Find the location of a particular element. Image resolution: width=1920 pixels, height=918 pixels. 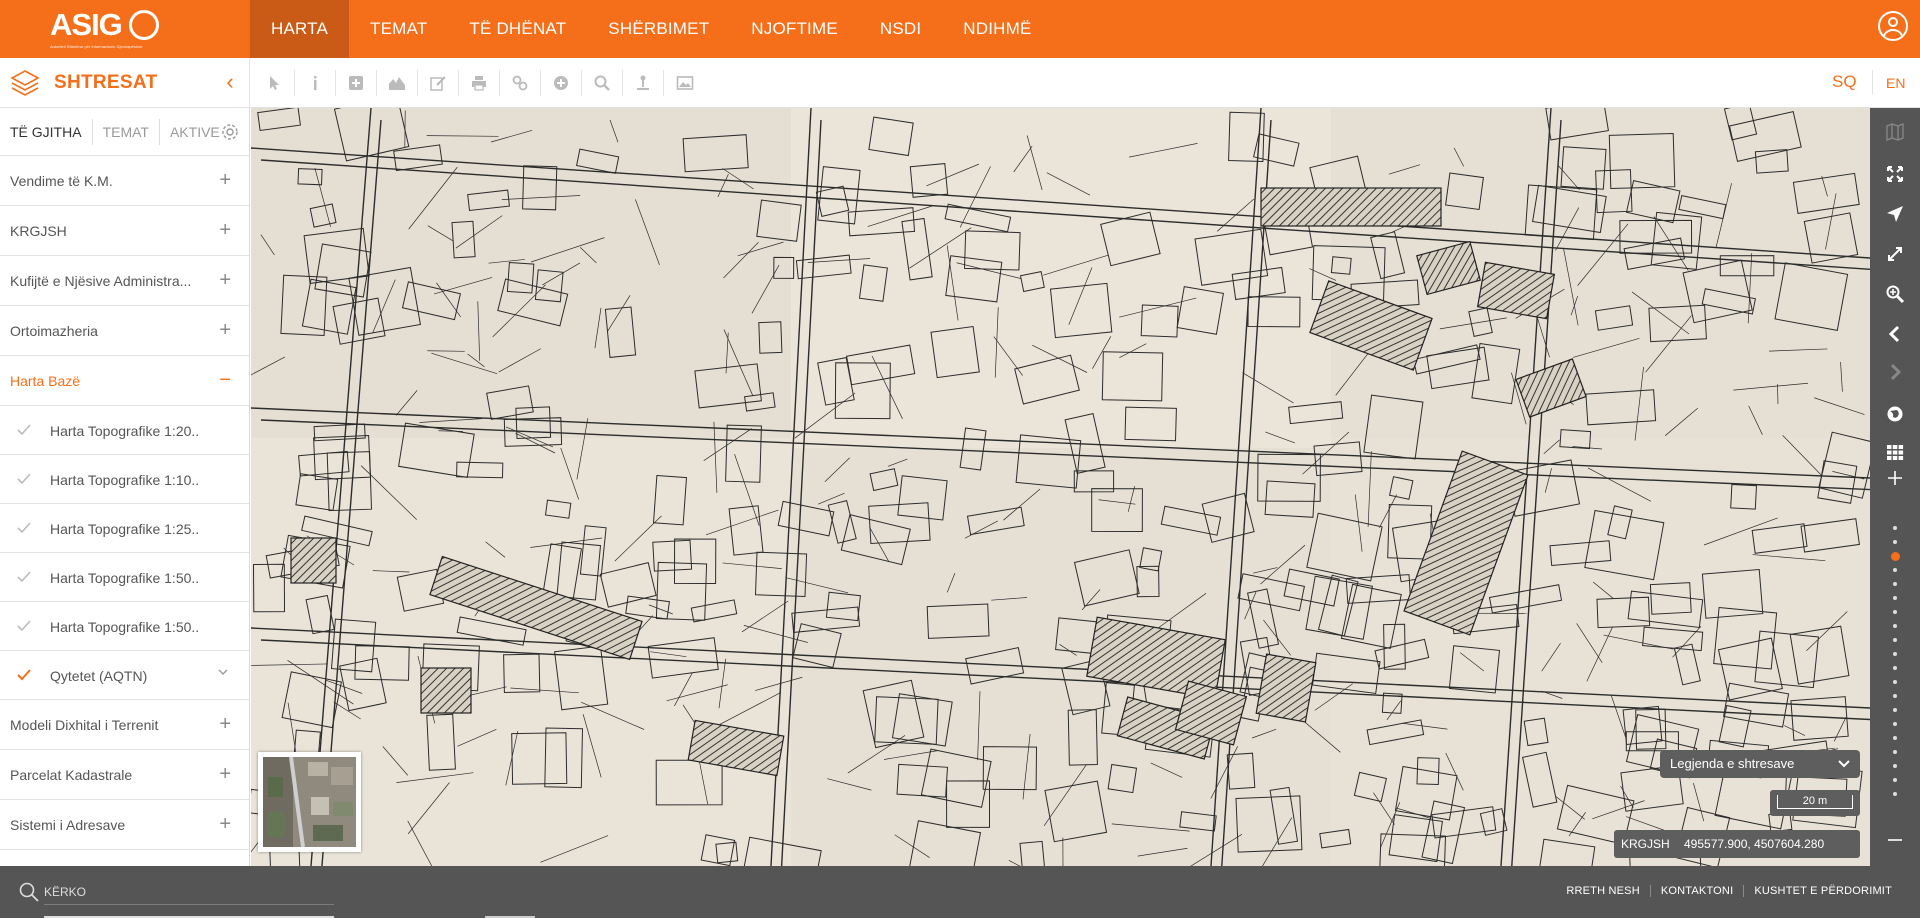

back-icon is located at coordinates (1895, 334).